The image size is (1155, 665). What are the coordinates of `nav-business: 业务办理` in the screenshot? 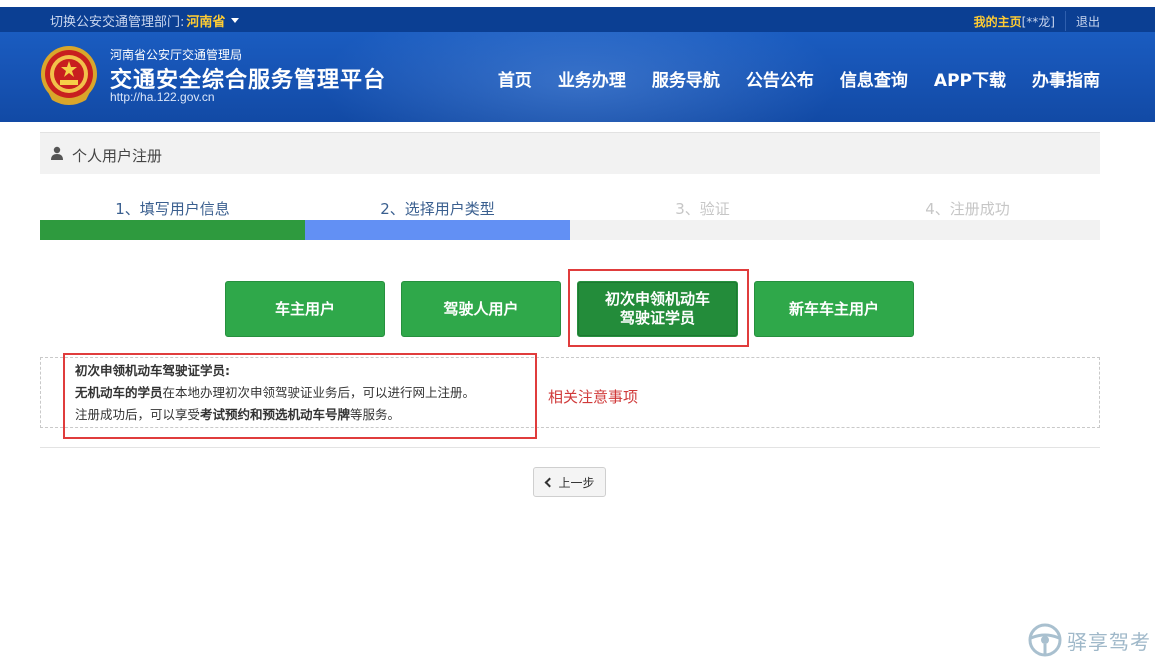 It's located at (592, 78).